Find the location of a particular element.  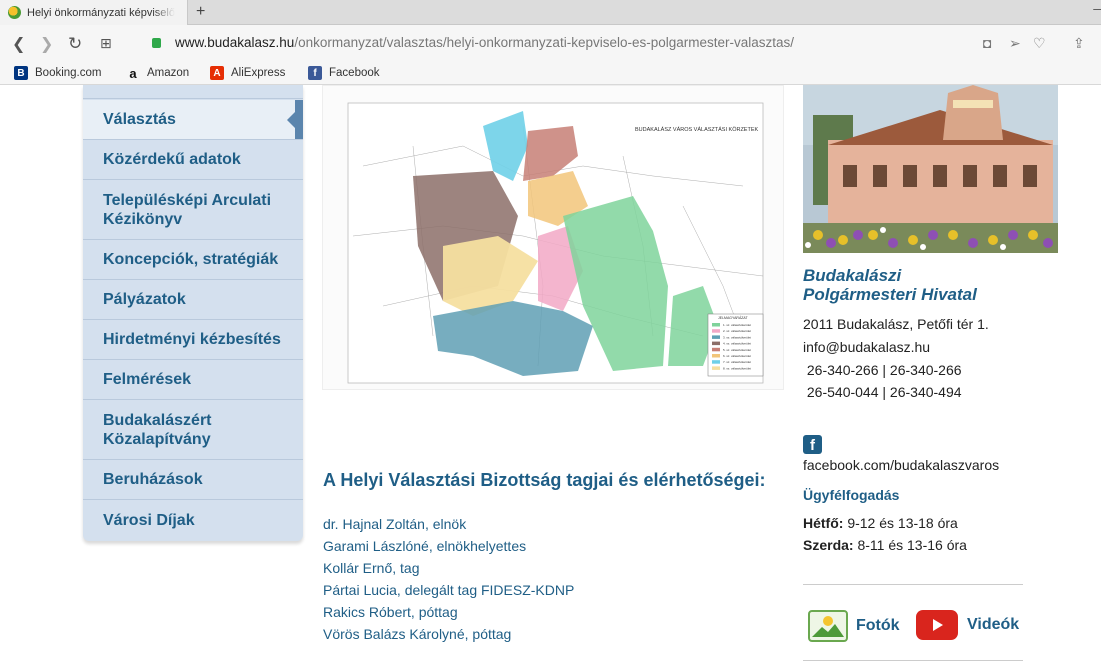

bookmark-aliexpress: A AliExpress is located at coordinates (247, 73).